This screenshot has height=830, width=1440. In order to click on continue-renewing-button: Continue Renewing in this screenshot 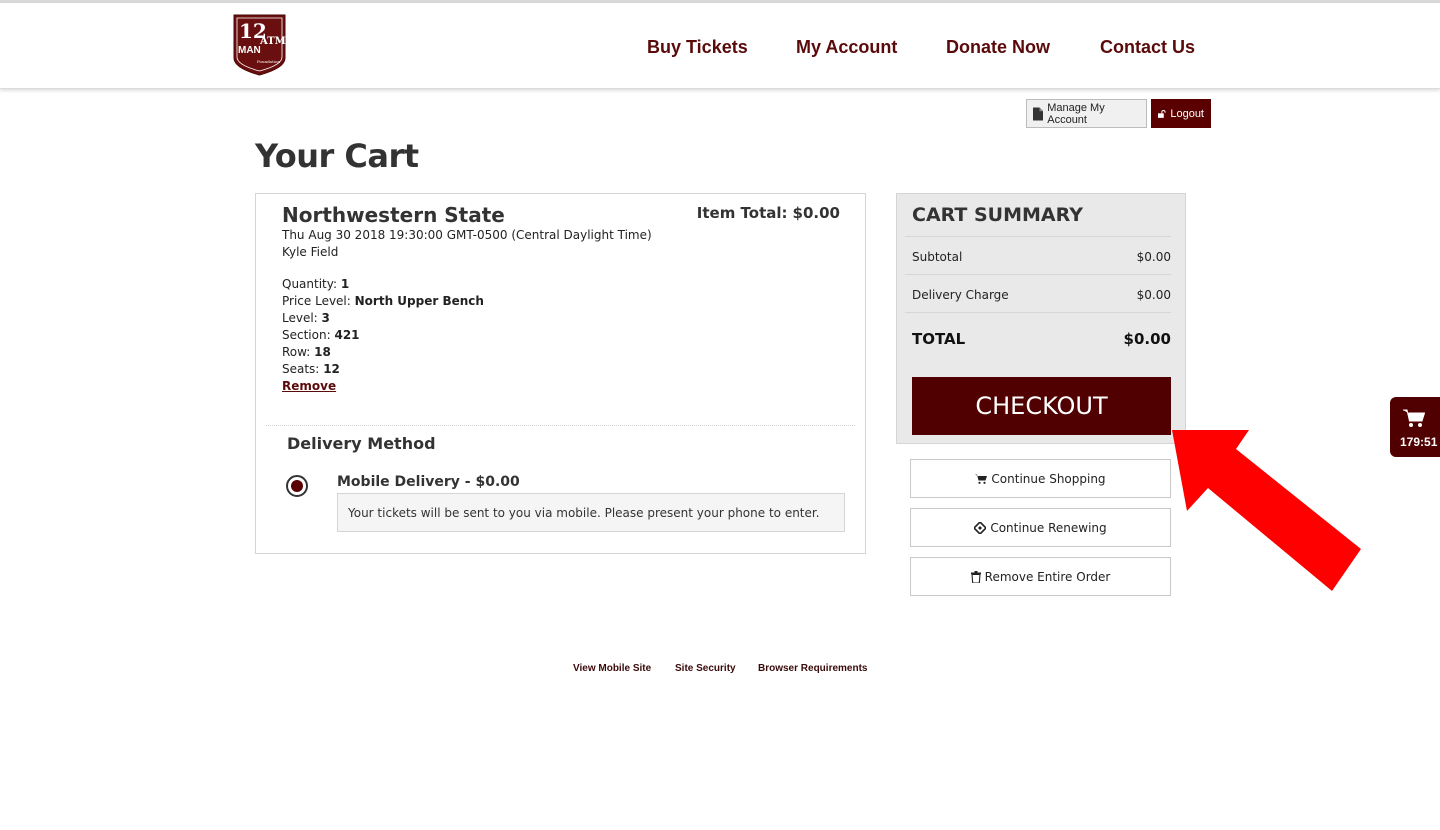, I will do `click(1040, 527)`.